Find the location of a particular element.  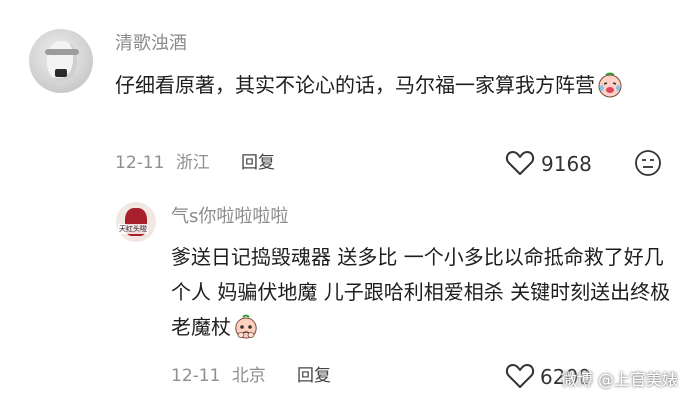

watermark: 微博 @上官美婊 is located at coordinates (619, 379).